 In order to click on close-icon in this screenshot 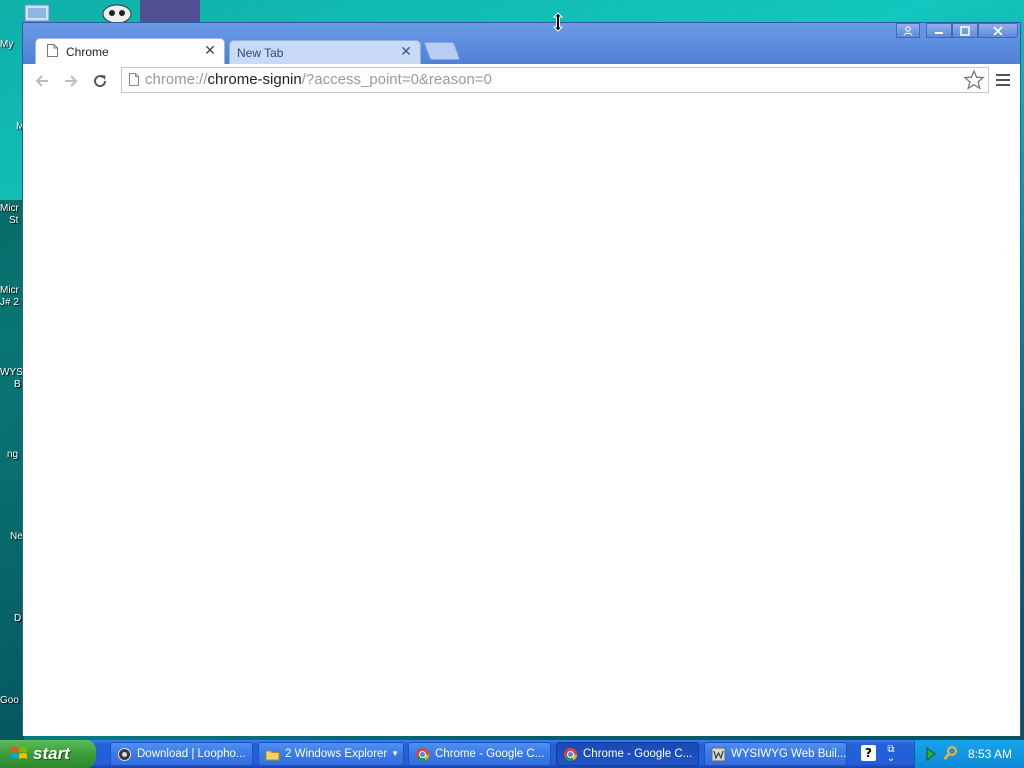, I will do `click(998, 31)`.